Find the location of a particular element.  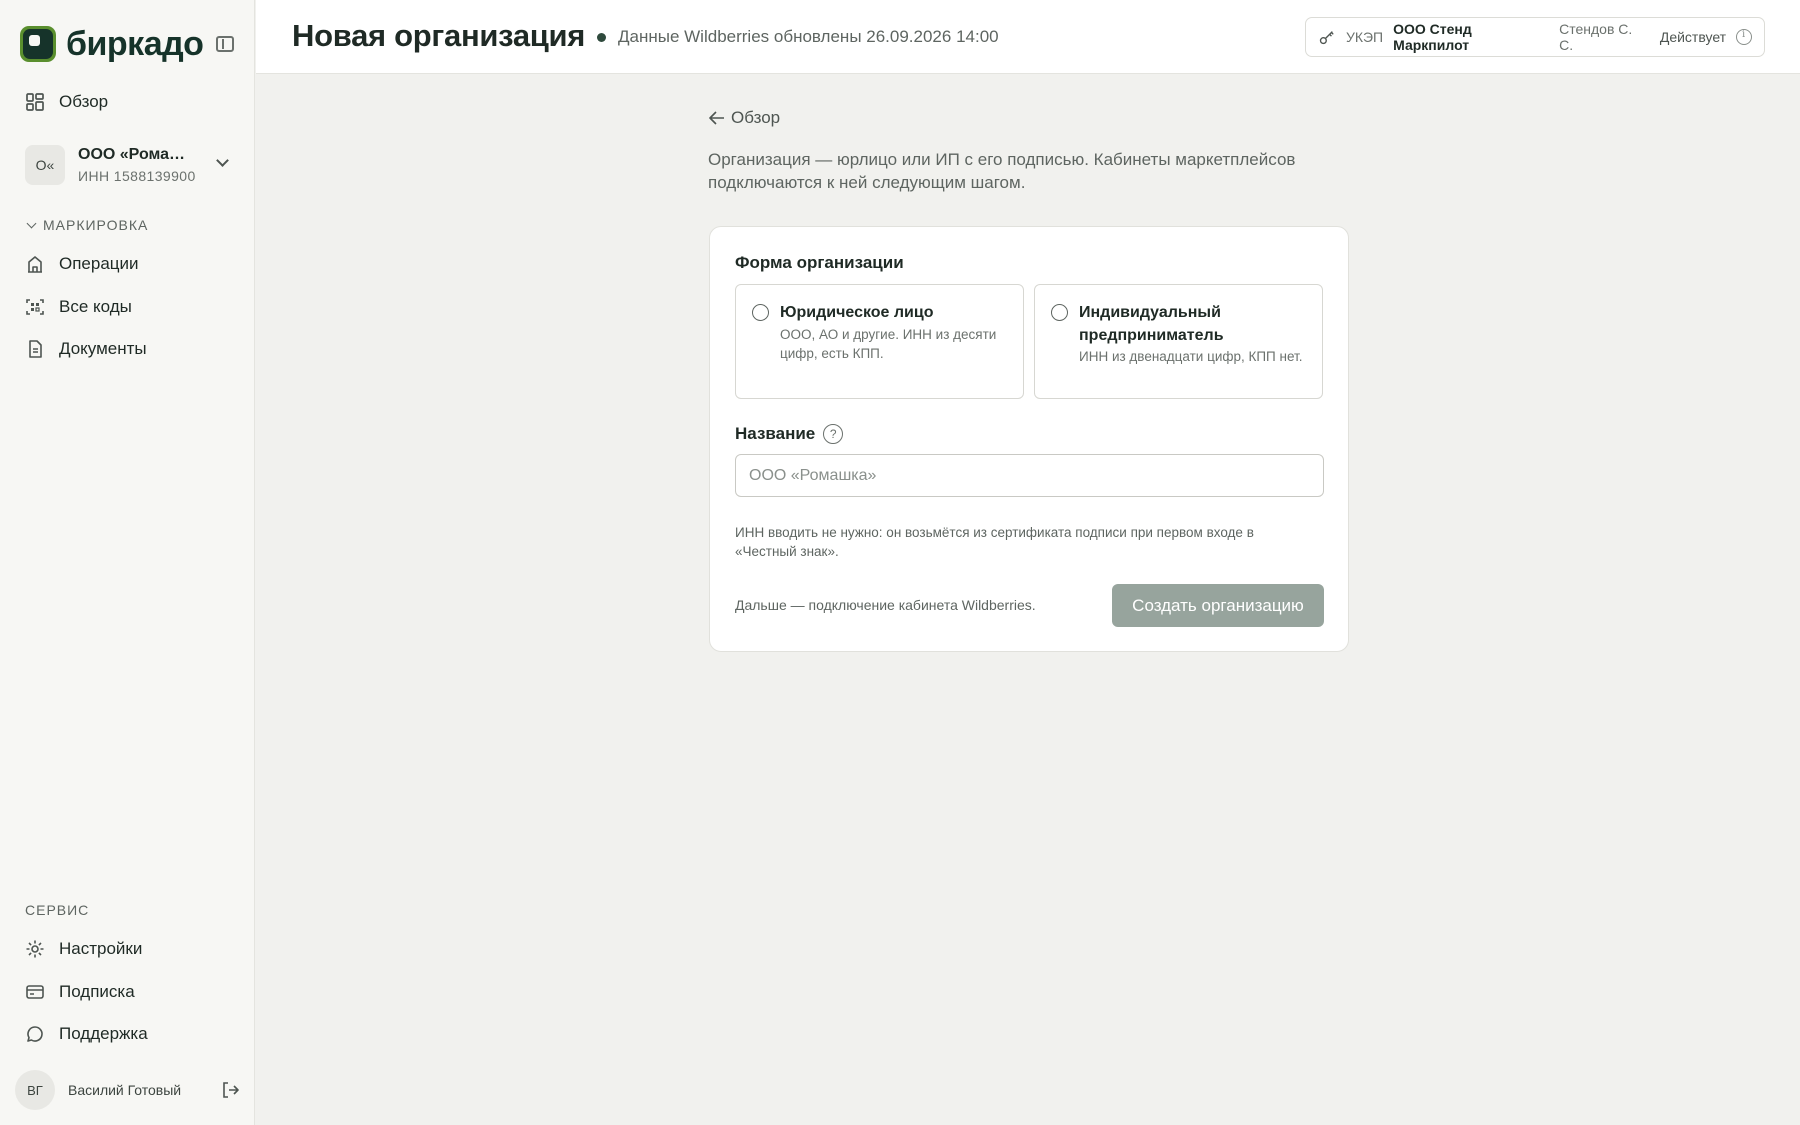

info-icon is located at coordinates (1744, 37).